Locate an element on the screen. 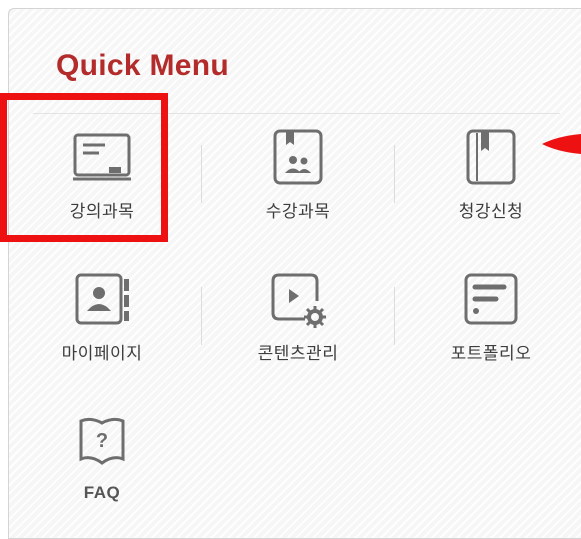 The height and width of the screenshot is (539, 581). menu-item-label: 마이페이지 is located at coordinates (102, 354).